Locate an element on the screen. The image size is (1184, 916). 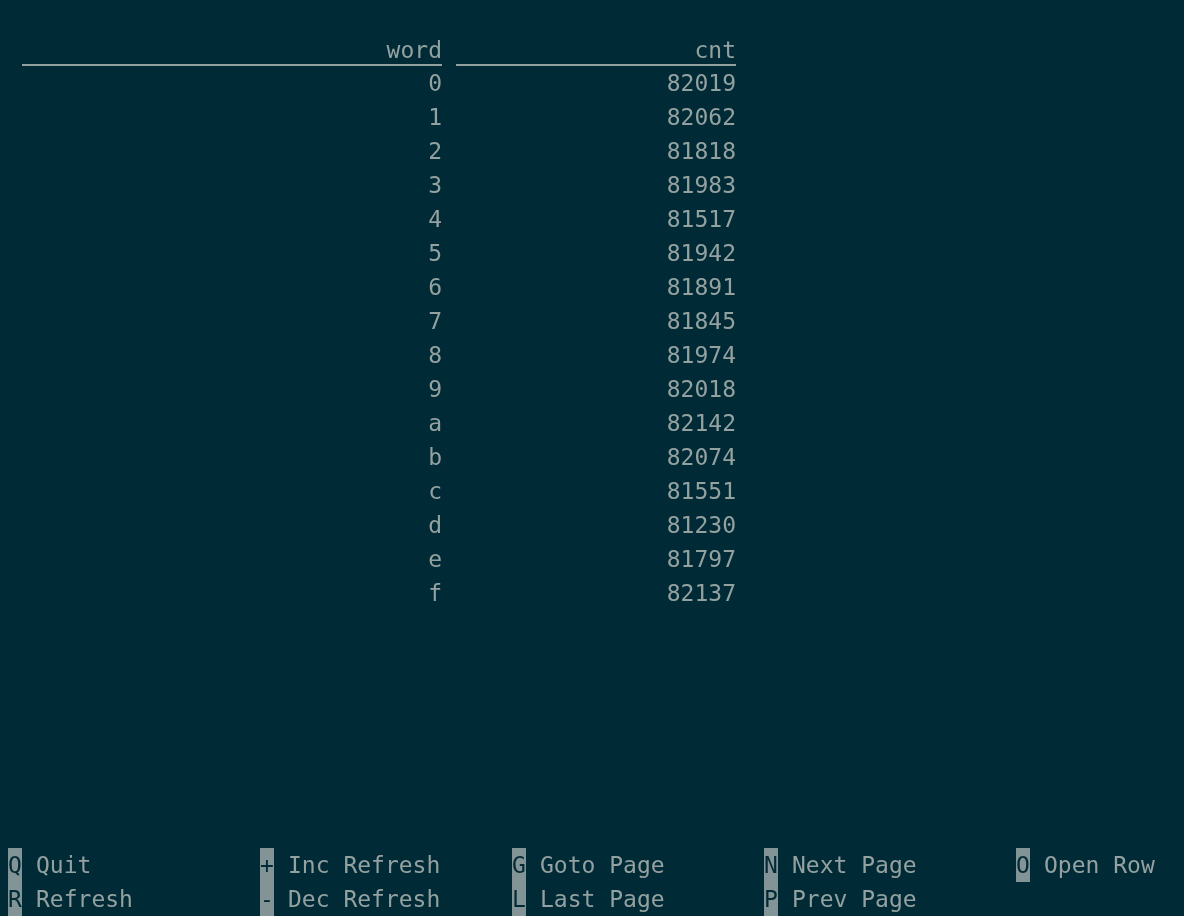
table-cell-text: 6 is located at coordinates (434, 287).